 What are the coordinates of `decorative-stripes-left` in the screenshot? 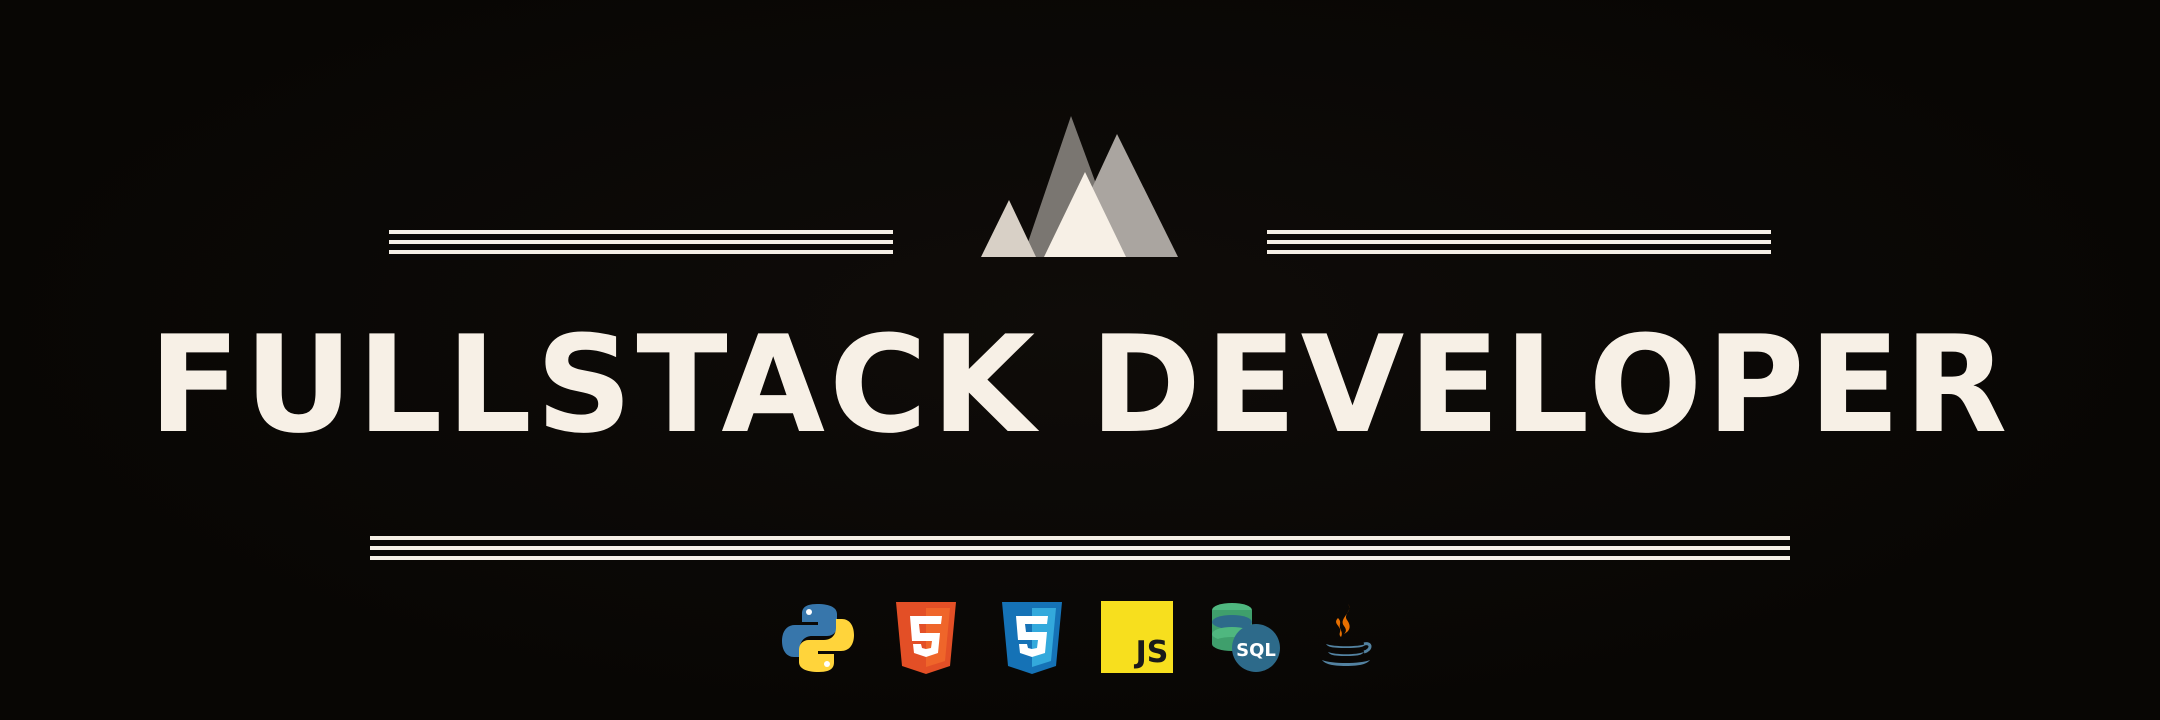 It's located at (641, 242).